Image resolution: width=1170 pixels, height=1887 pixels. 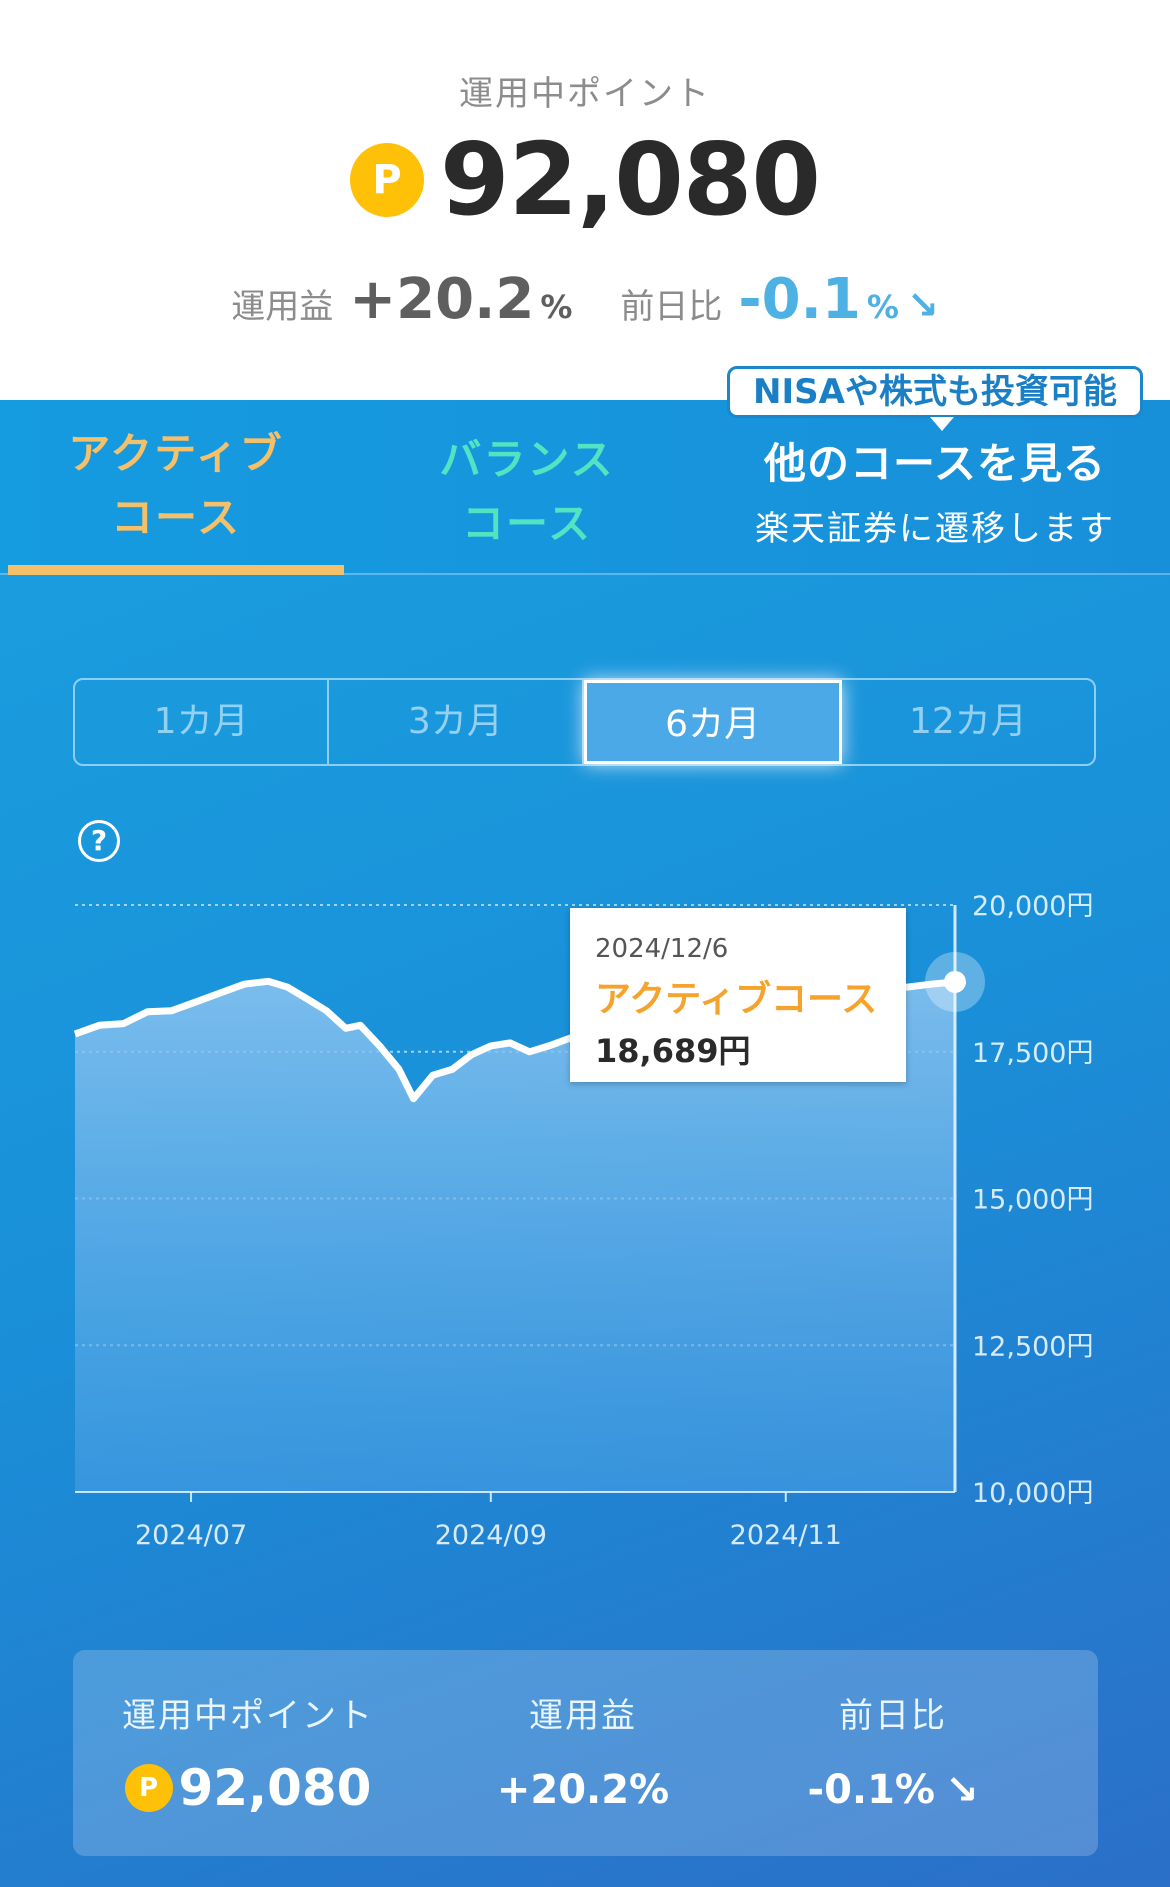 I want to click on x-tick-label: 2024/07, so click(x=191, y=1535).